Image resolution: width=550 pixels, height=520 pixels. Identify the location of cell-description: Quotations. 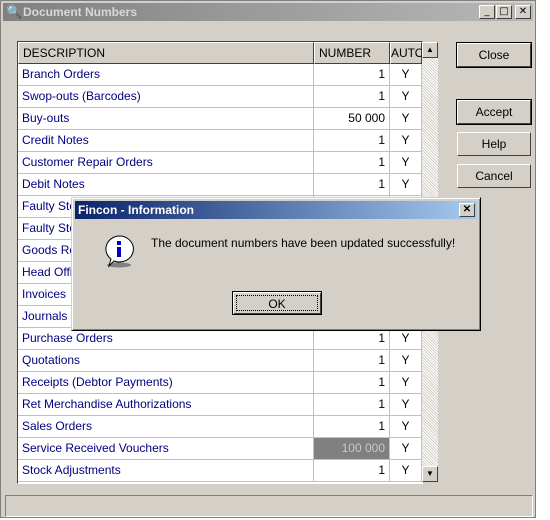
(166, 361).